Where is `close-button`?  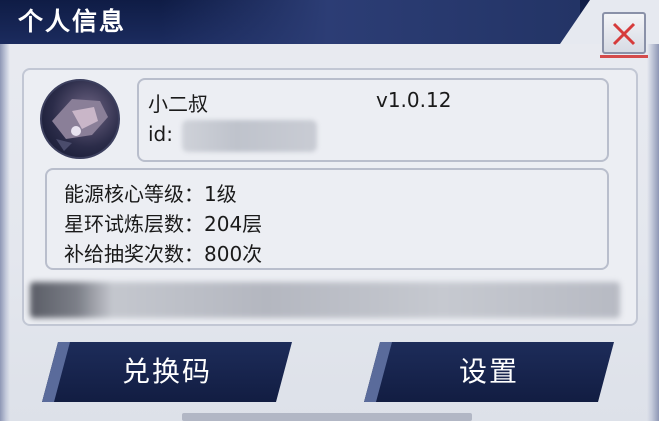 close-button is located at coordinates (624, 33).